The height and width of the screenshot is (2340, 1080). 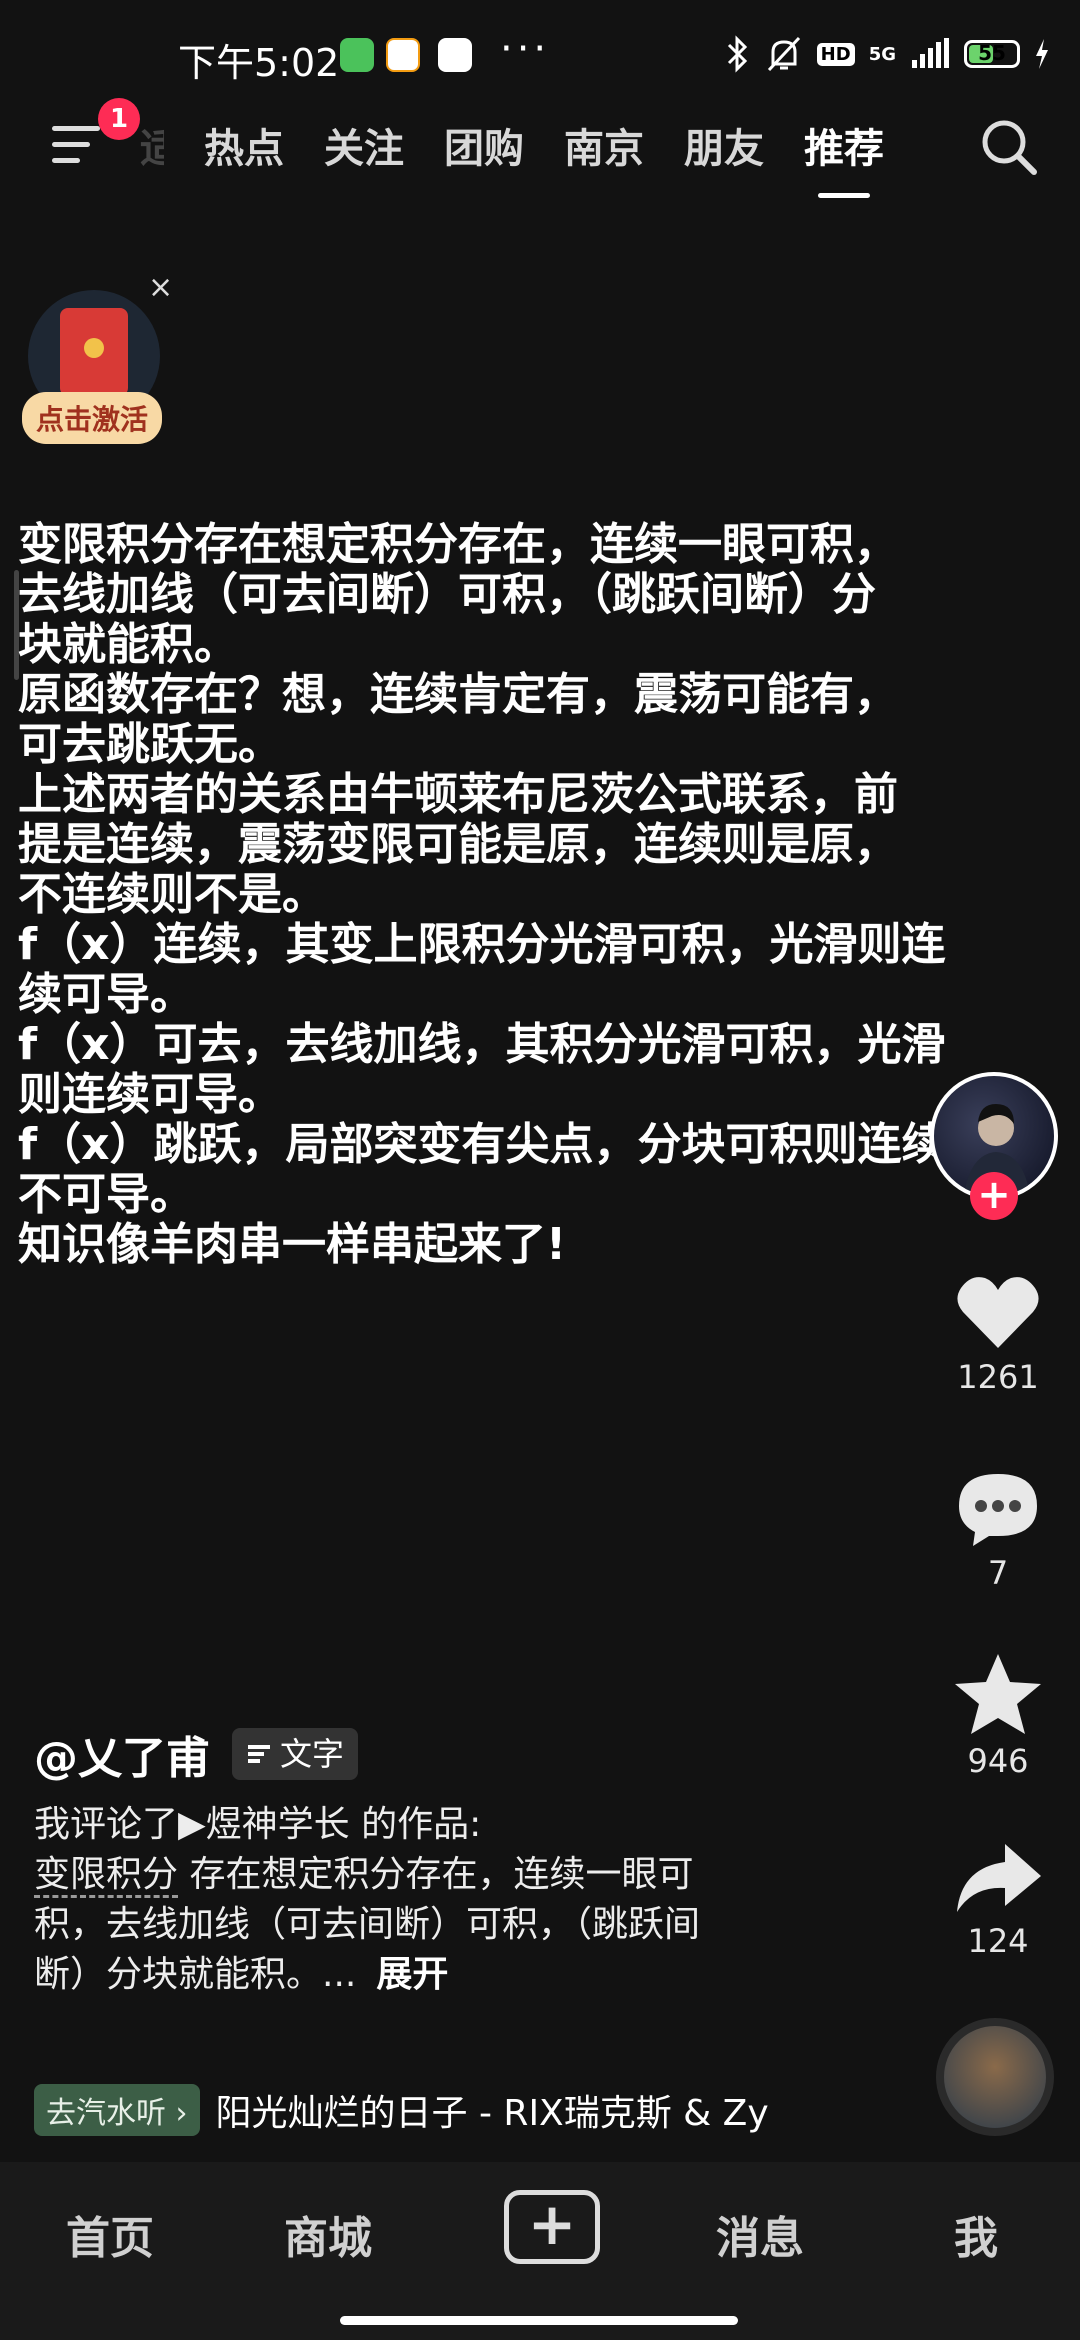 What do you see at coordinates (328, 2234) in the screenshot?
I see `nav-mall: 商城` at bounding box center [328, 2234].